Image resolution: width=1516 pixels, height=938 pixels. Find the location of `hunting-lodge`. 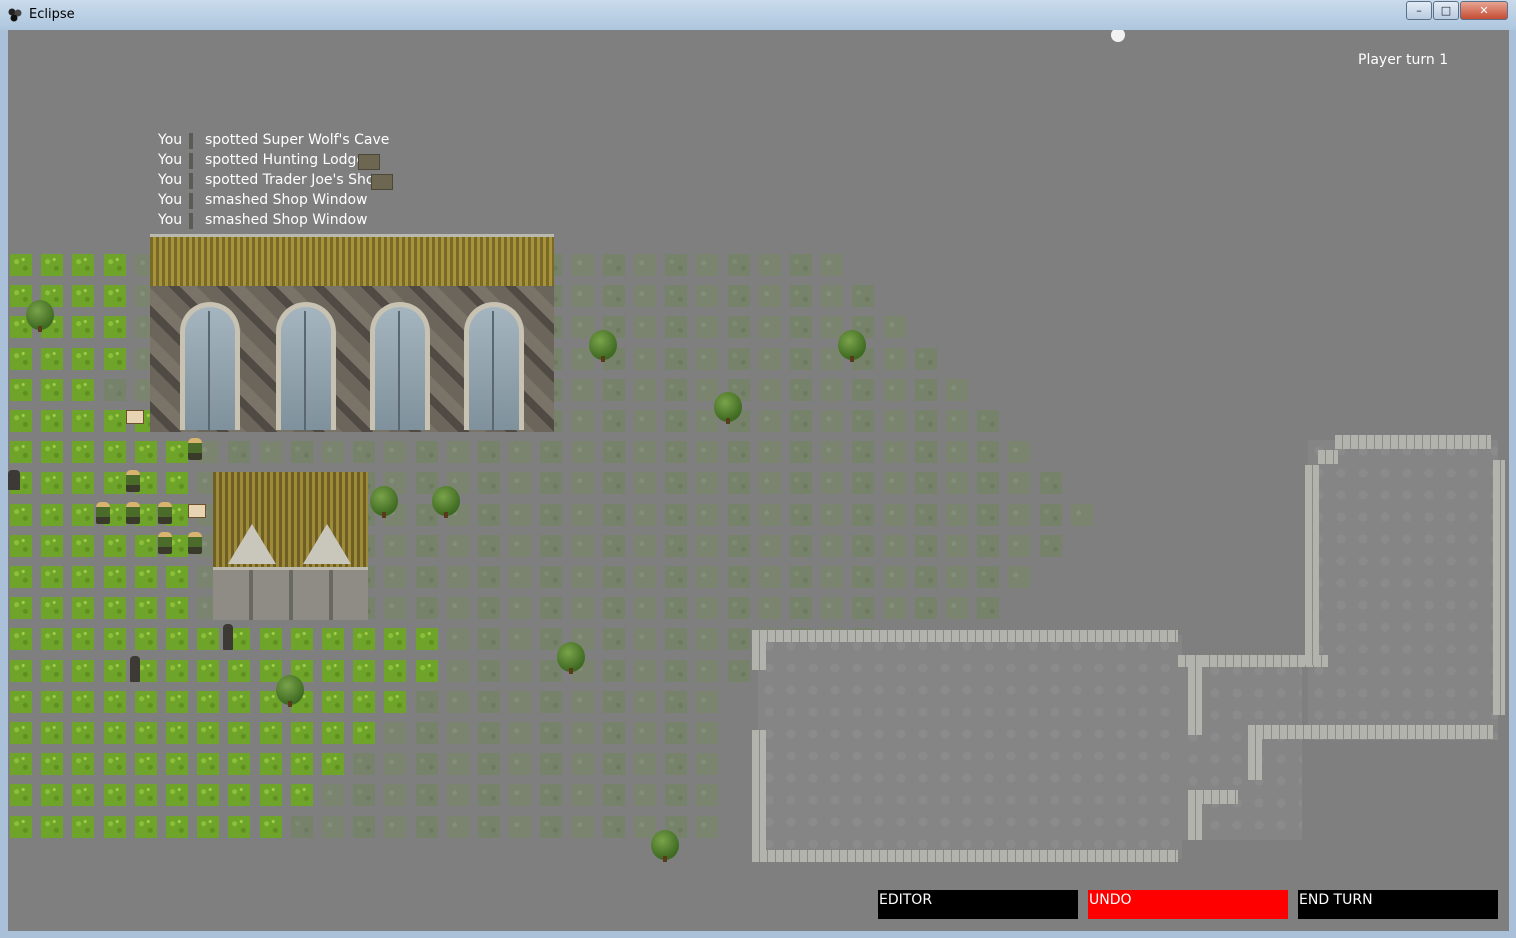

hunting-lodge is located at coordinates (290, 546).